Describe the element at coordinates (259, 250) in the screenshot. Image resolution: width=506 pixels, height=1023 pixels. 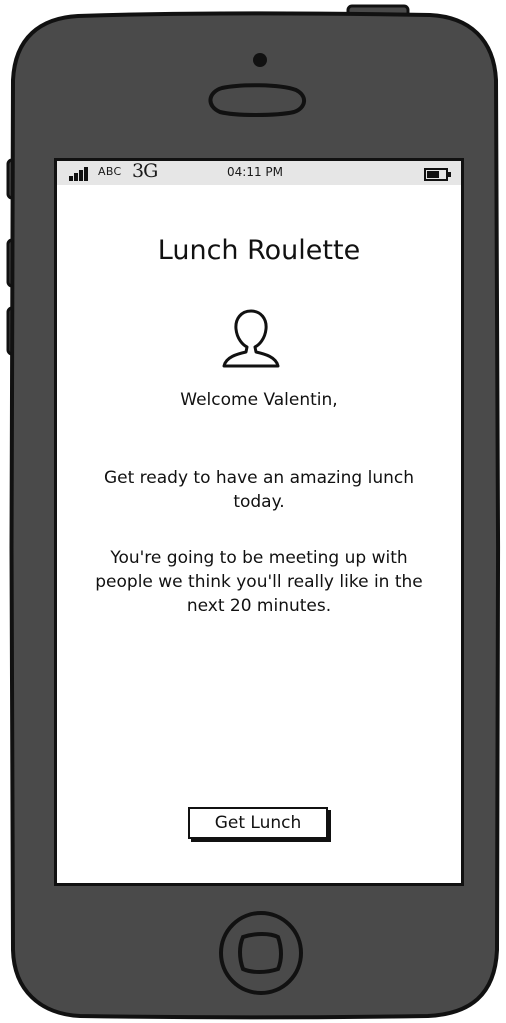
I see `page-title: Lunch Roulette` at that location.